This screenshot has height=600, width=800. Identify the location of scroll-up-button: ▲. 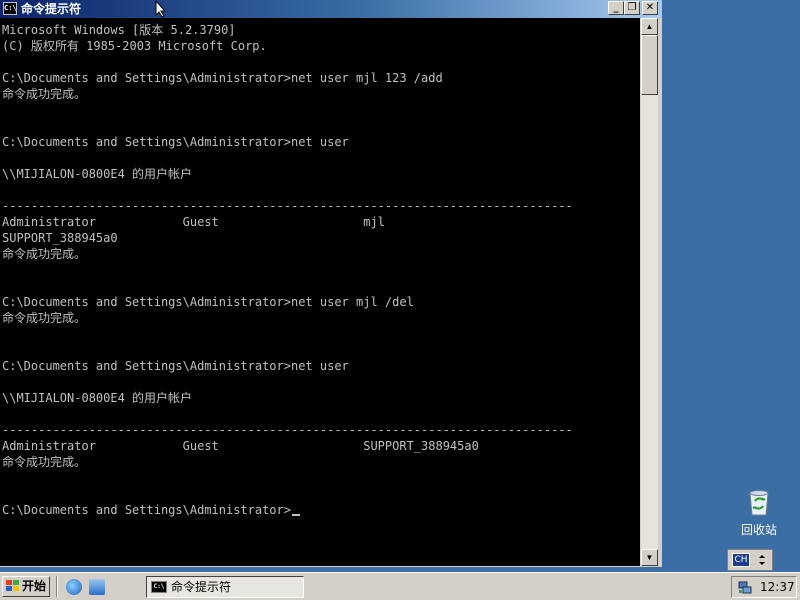
(649, 26).